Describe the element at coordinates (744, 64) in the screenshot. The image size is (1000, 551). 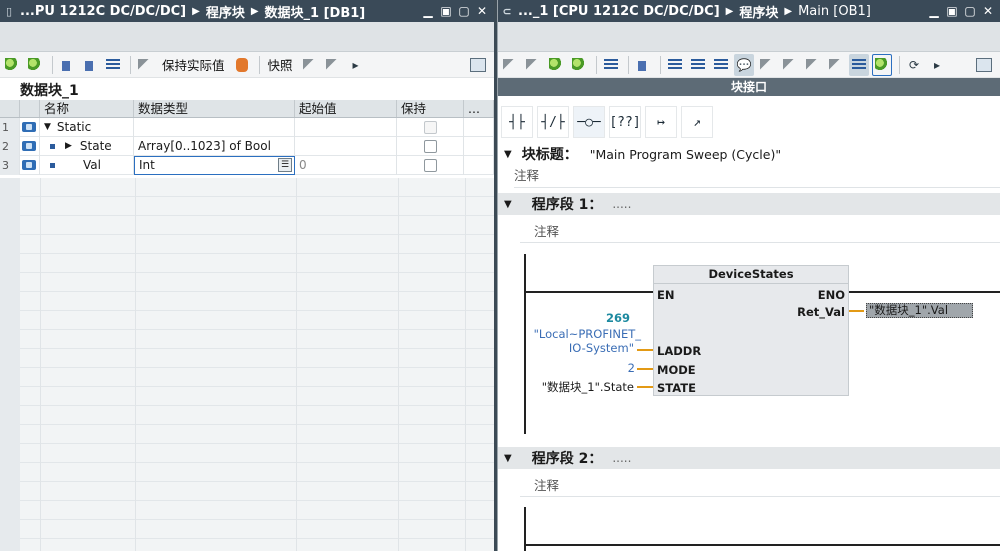
I see `comment-button: 💬` at that location.